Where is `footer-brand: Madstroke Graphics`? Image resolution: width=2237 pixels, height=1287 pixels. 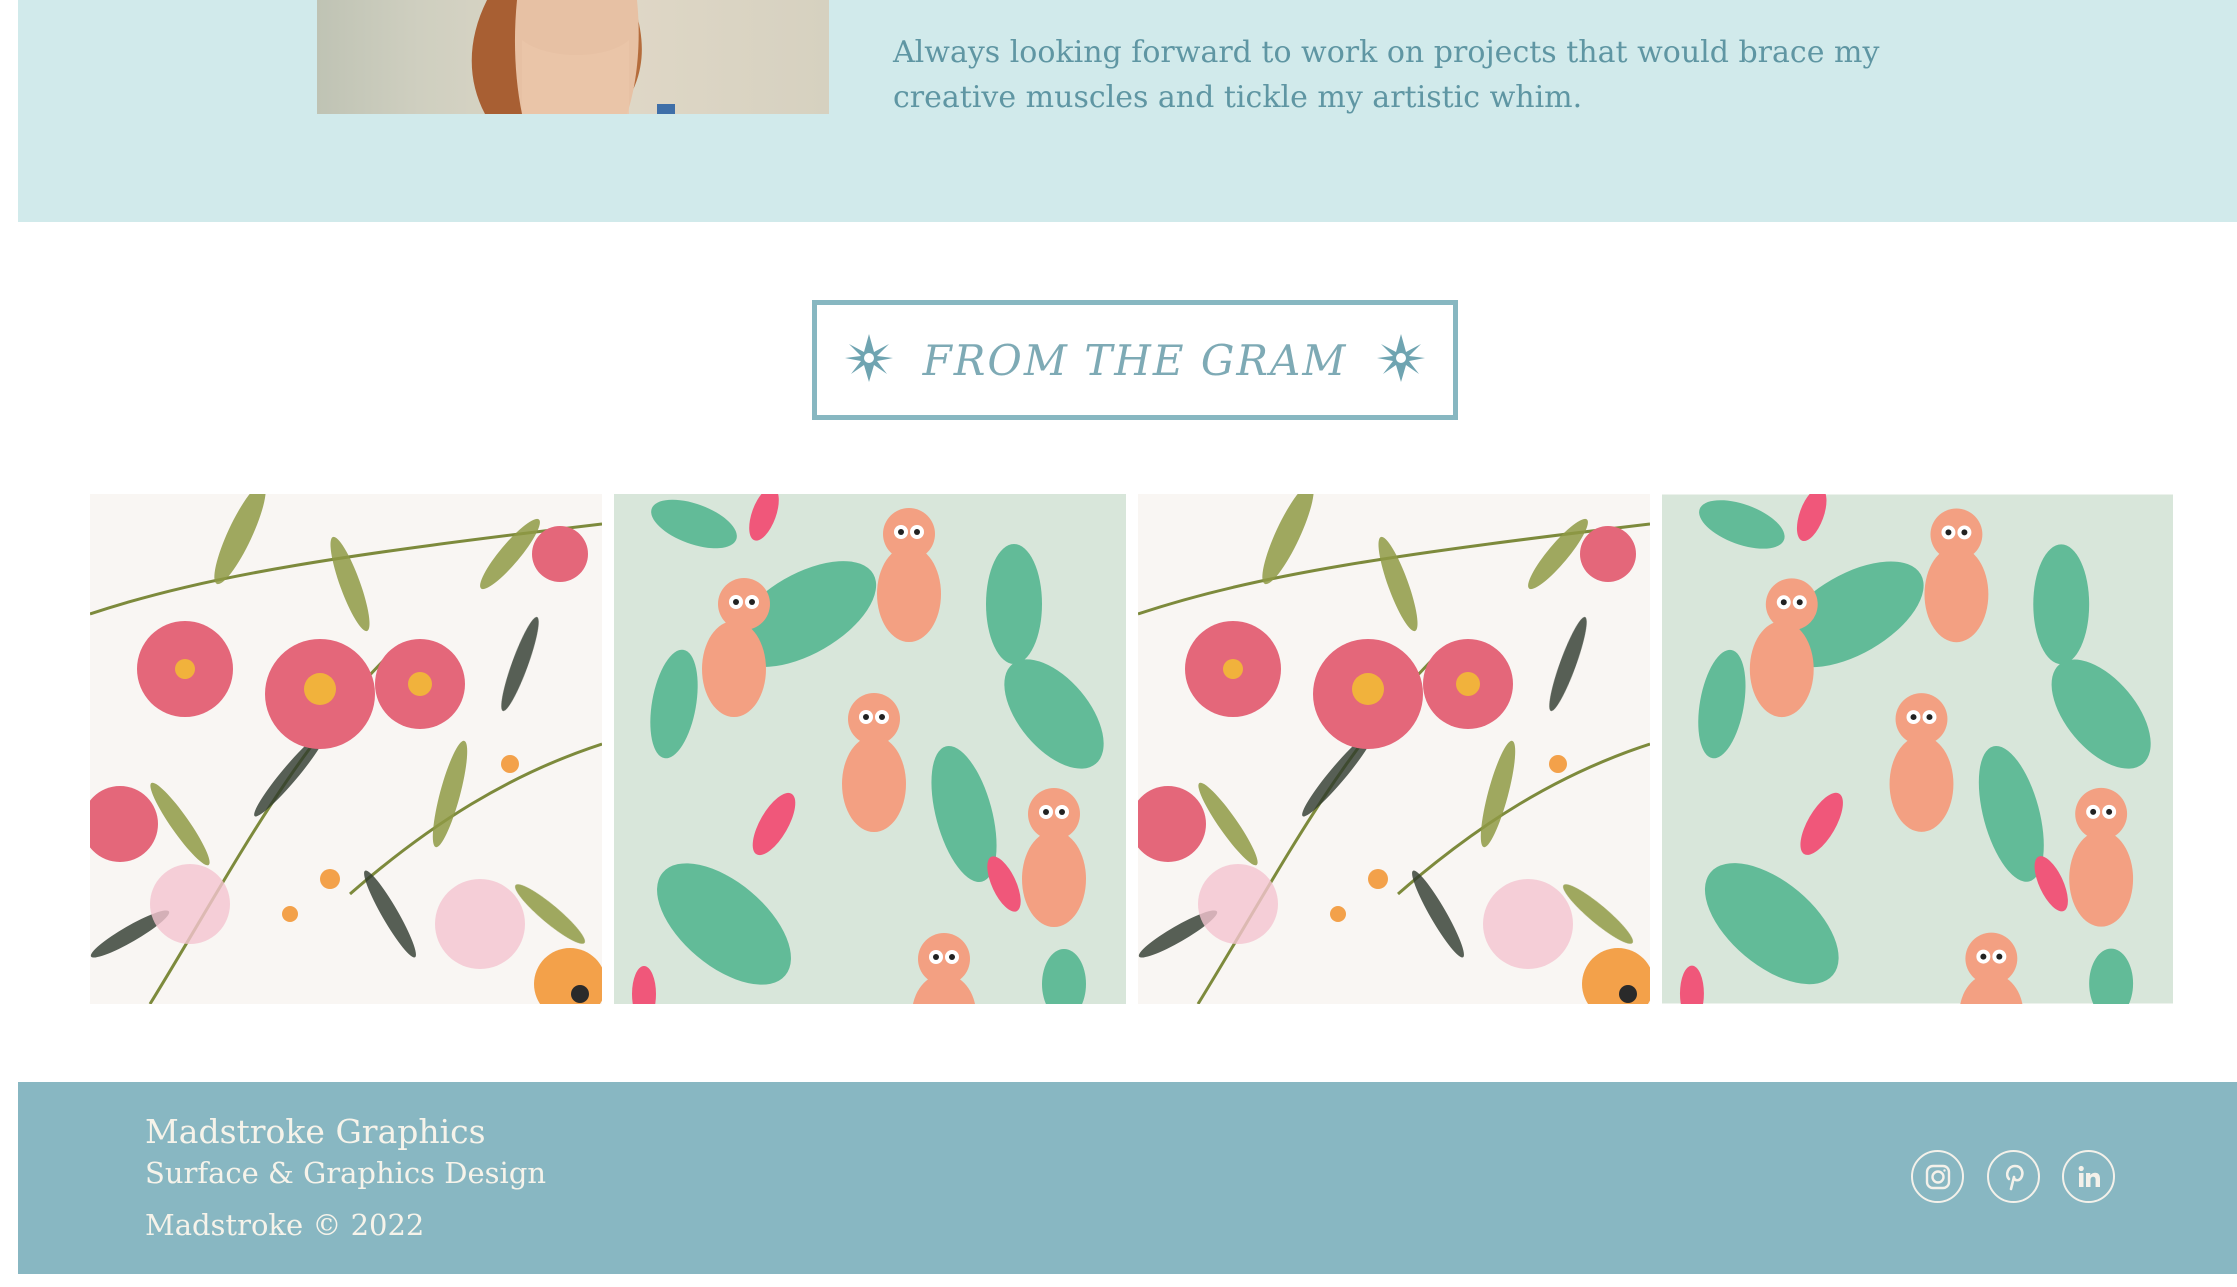
footer-brand: Madstroke Graphics is located at coordinates (315, 1131).